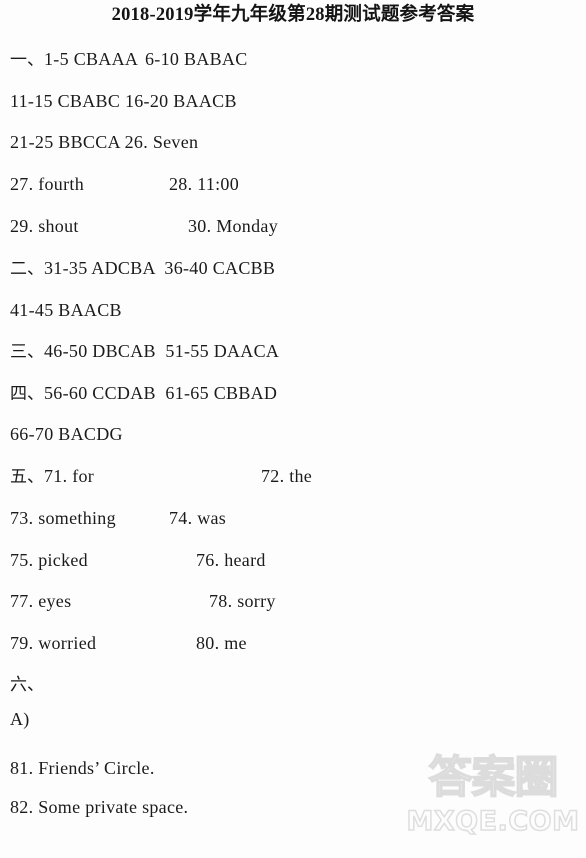 Image resolution: width=586 pixels, height=858 pixels. I want to click on answer-text: 82. Some private space., so click(99, 807).